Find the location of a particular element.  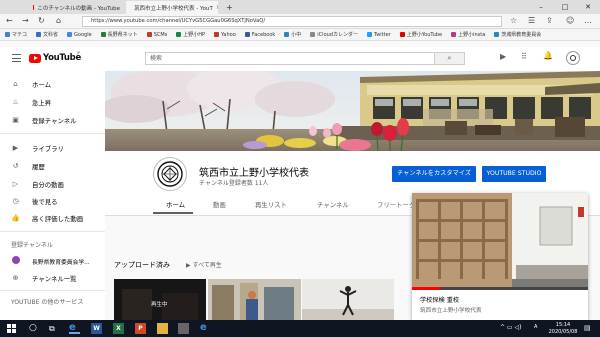

subscriptions-icon: ▣ is located at coordinates (15, 120).